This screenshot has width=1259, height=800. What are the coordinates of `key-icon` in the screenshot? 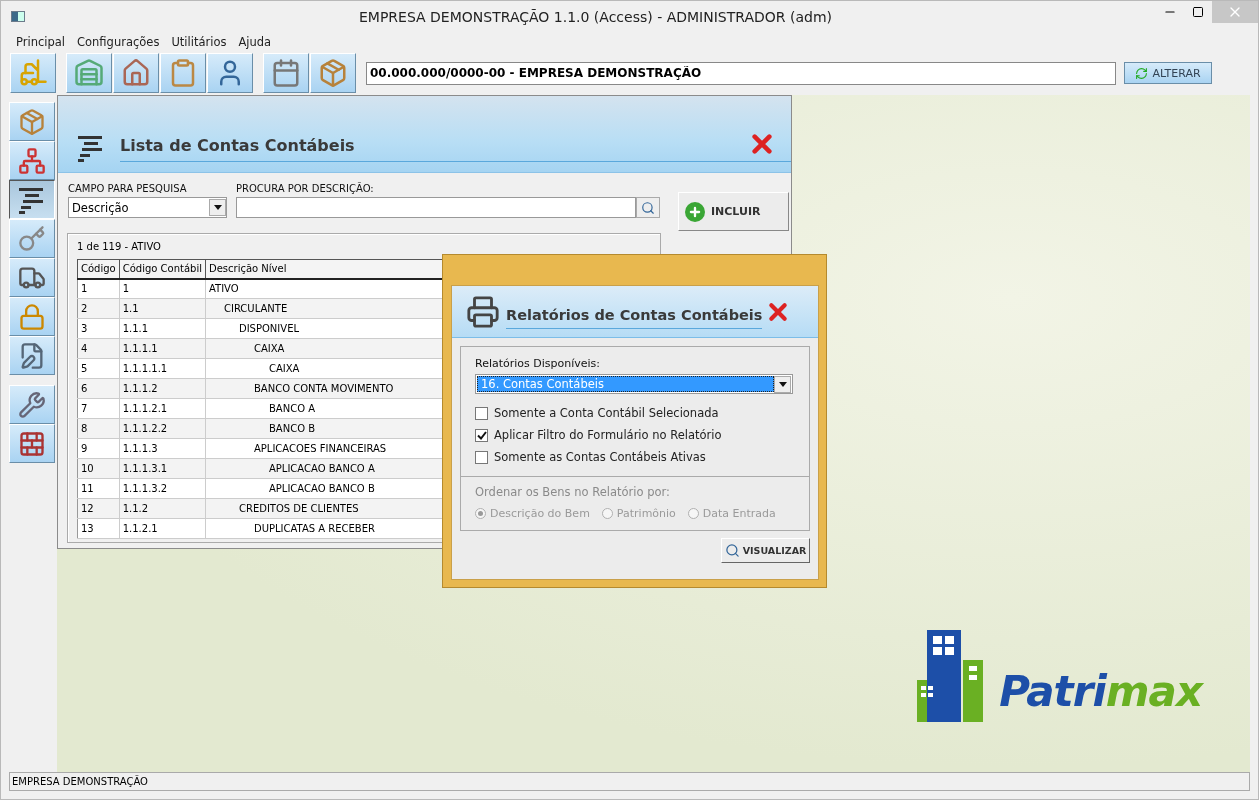 It's located at (32, 238).